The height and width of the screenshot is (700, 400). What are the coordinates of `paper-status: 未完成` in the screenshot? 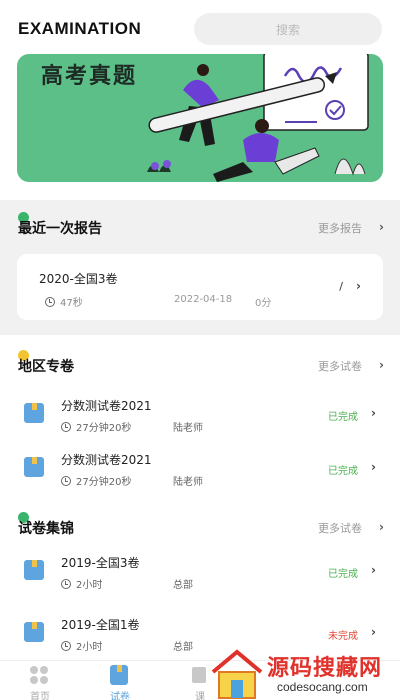 It's located at (343, 636).